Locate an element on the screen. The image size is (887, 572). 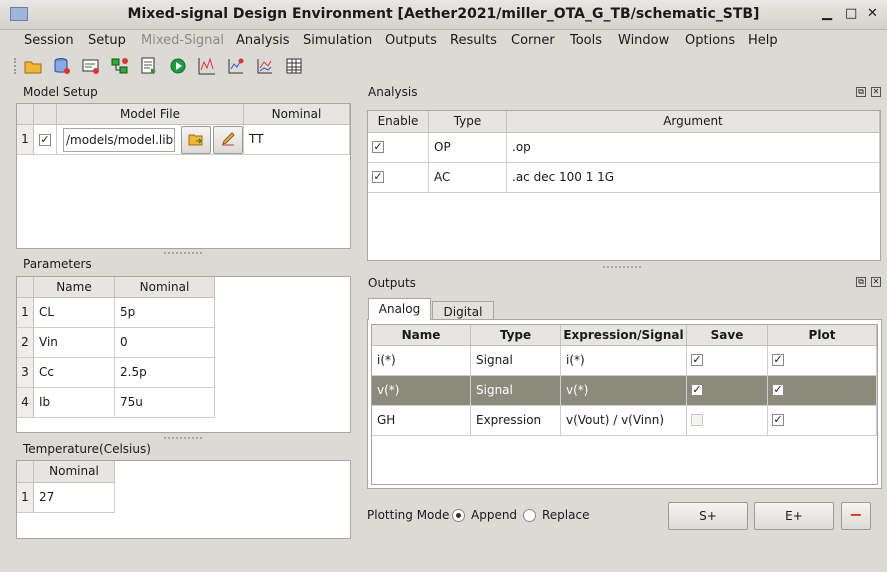
open-folder-icon is located at coordinates (33, 66).